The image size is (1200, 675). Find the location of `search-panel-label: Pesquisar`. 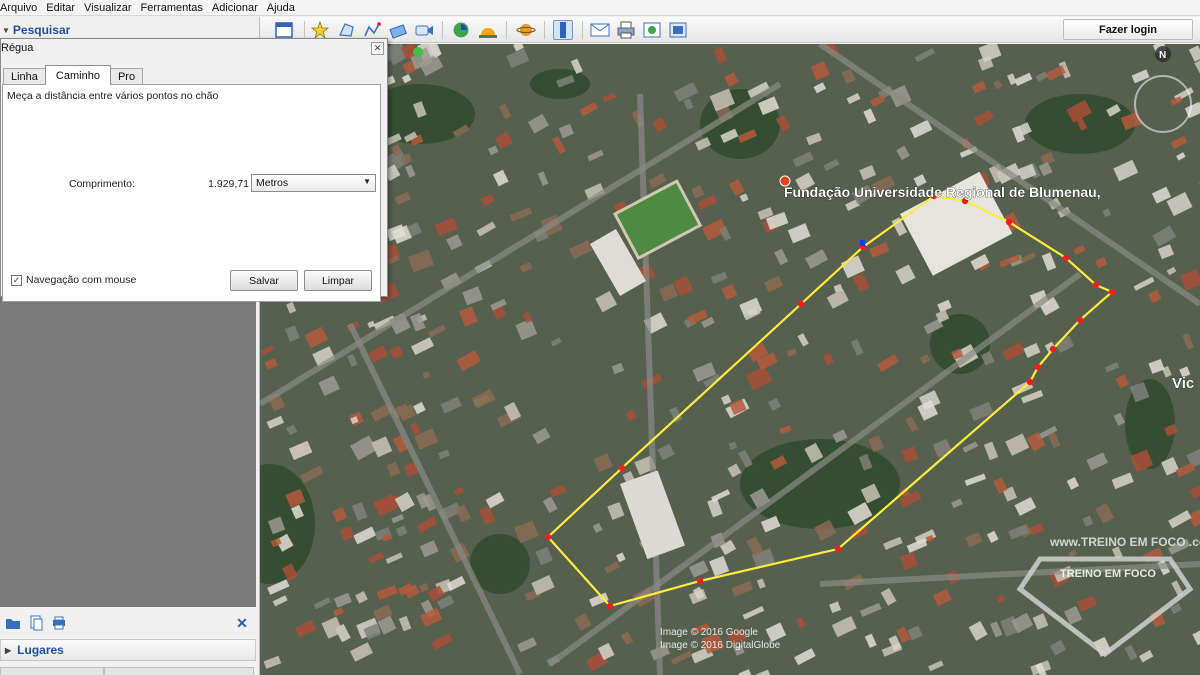

search-panel-label: Pesquisar is located at coordinates (41, 30).